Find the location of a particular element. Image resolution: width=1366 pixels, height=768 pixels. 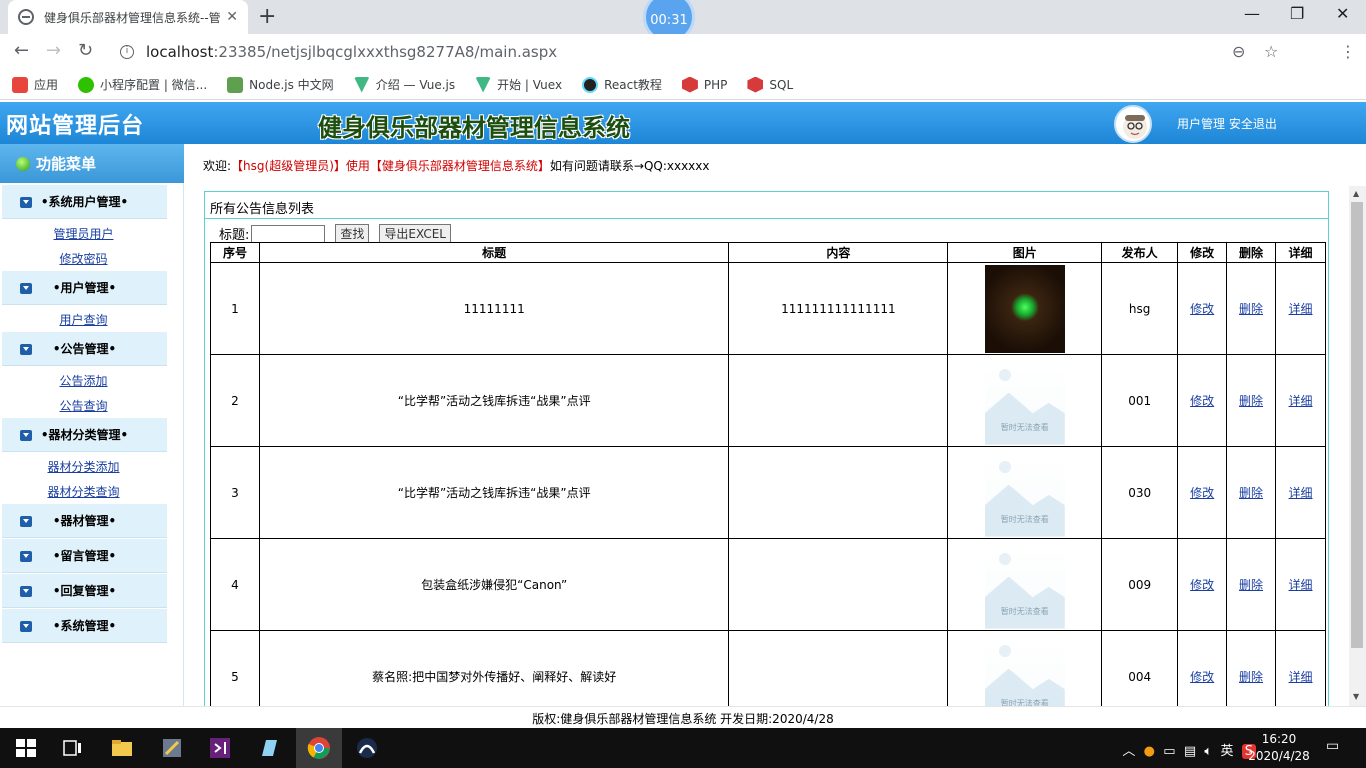

new-tab-button: + is located at coordinates (267, 16).